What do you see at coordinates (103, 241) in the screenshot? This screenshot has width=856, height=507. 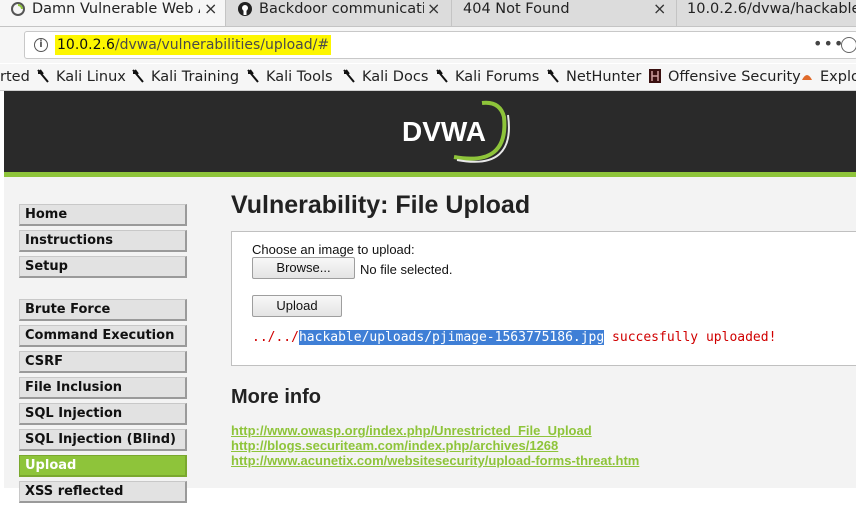 I see `menu-instructions: Instructions` at bounding box center [103, 241].